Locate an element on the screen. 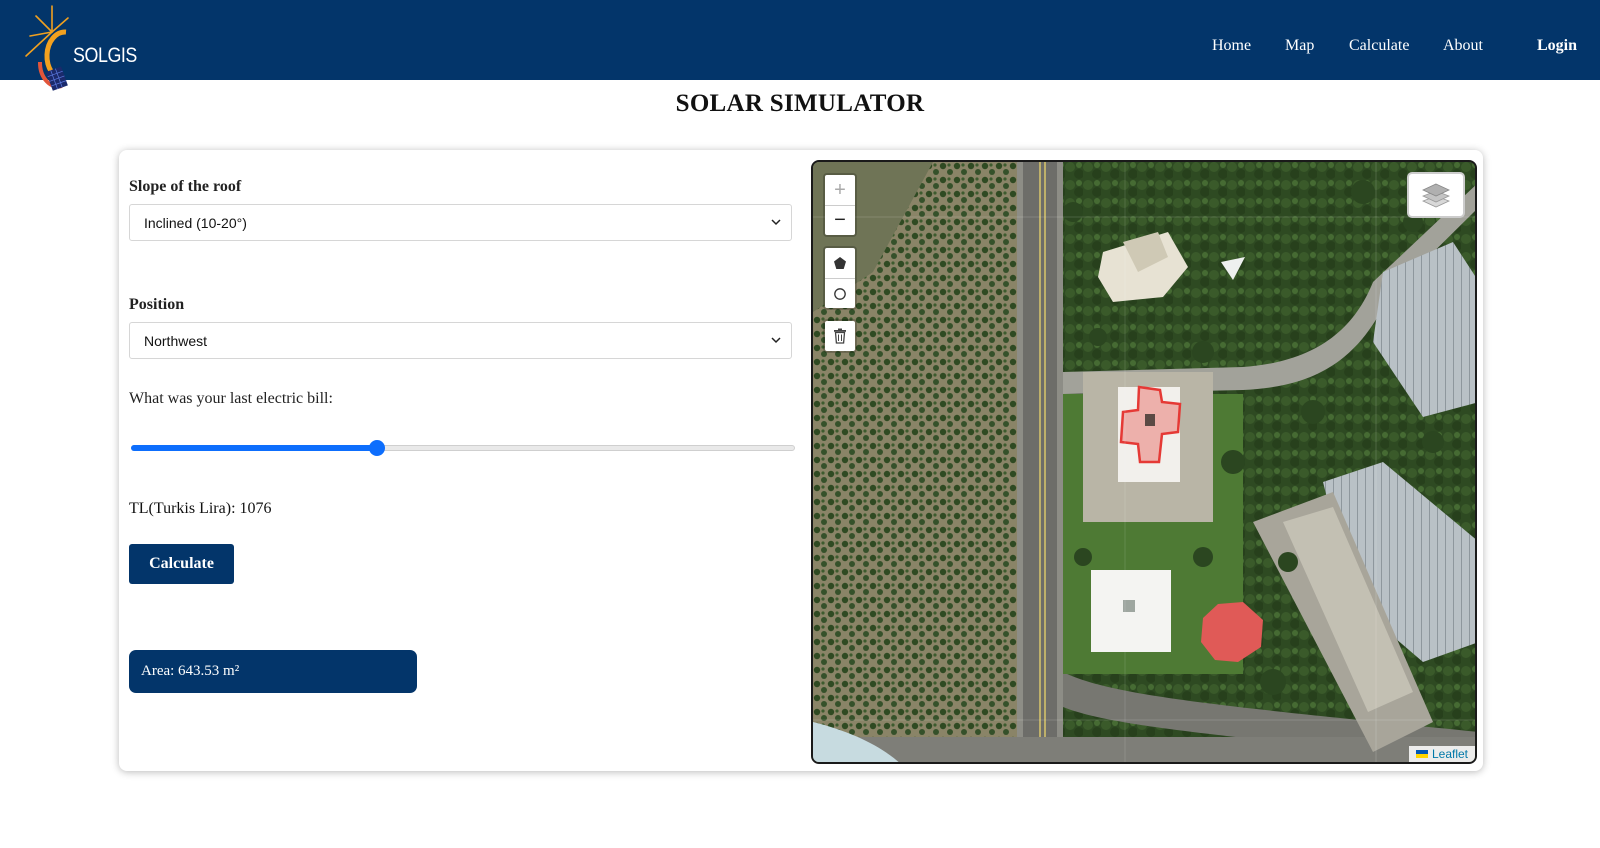  bill-value-text: TL(Turkis Lira): 1076 is located at coordinates (200, 508).